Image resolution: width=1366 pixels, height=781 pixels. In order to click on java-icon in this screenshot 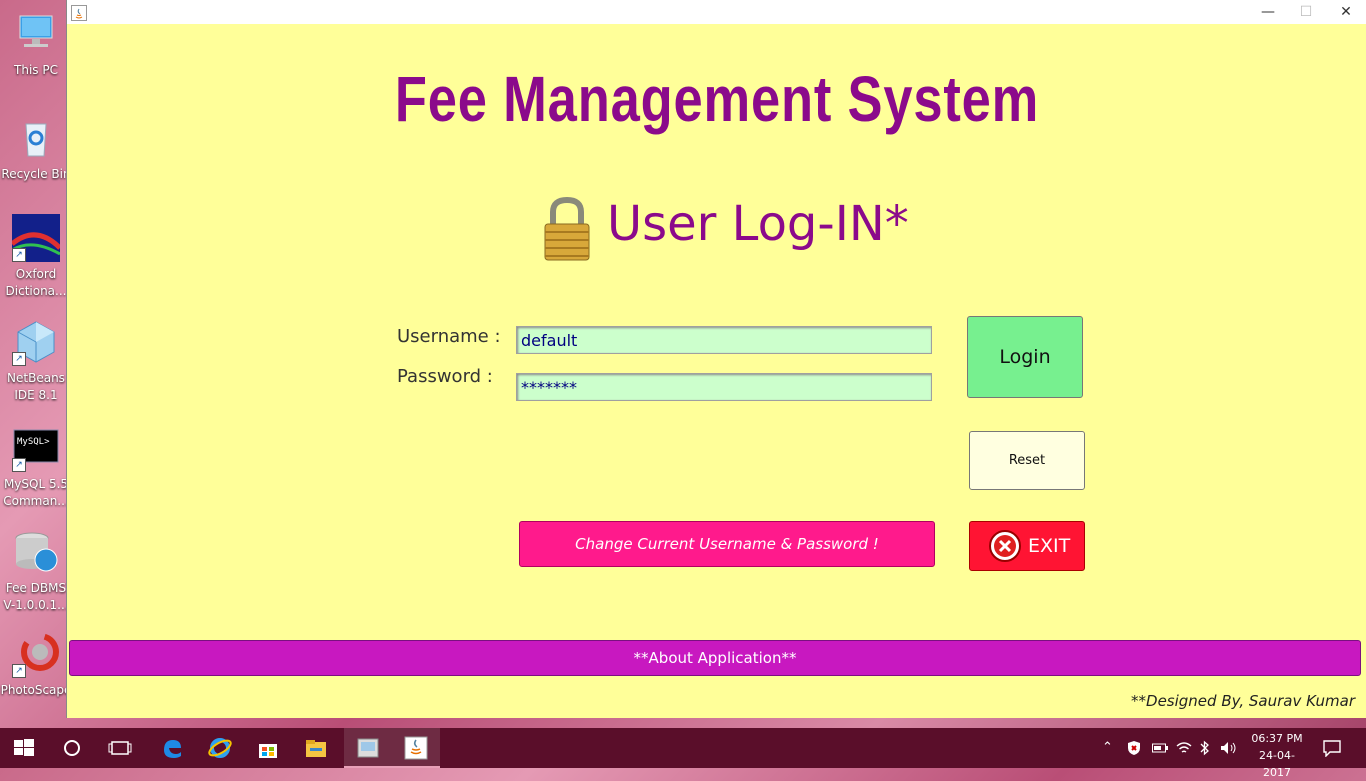, I will do `click(79, 13)`.